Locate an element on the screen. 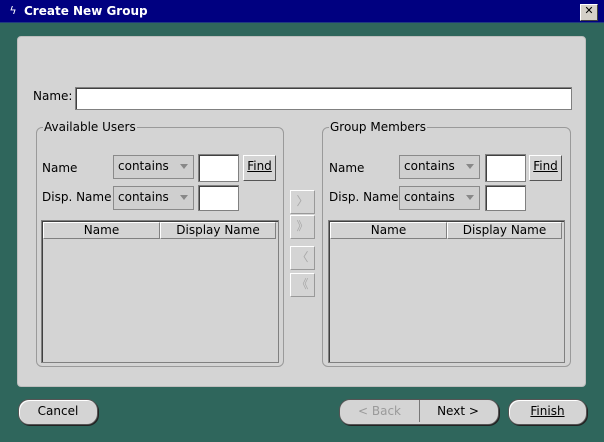  remove-selected-button: 〈 is located at coordinates (302, 258).